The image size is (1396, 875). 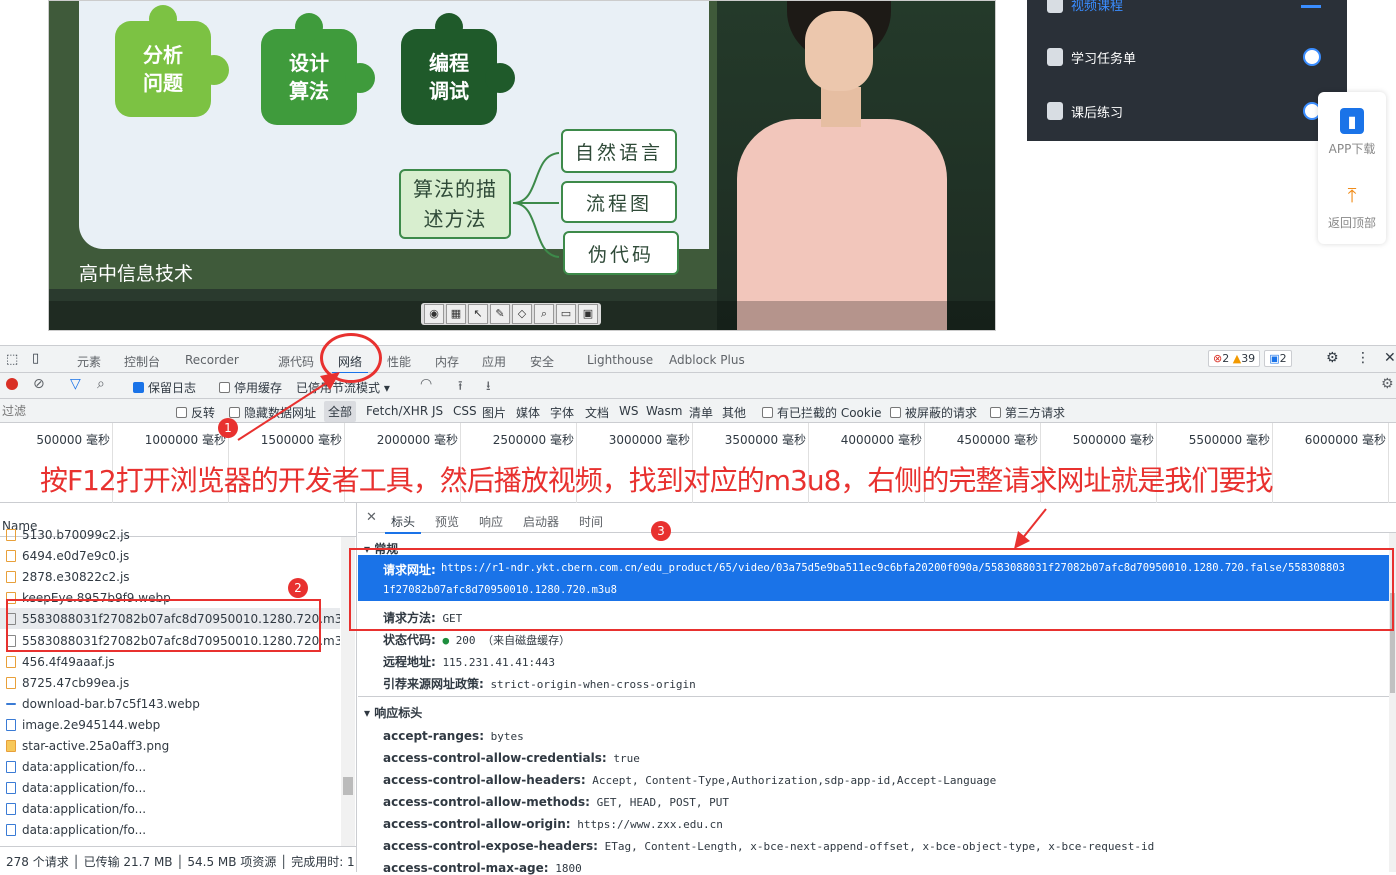 What do you see at coordinates (500, 314) in the screenshot?
I see `pen-icon: ✎` at bounding box center [500, 314].